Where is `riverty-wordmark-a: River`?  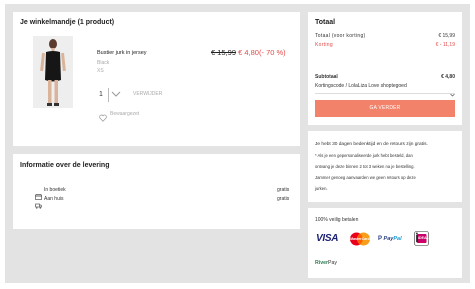
riverty-wordmark-a: River is located at coordinates (321, 263).